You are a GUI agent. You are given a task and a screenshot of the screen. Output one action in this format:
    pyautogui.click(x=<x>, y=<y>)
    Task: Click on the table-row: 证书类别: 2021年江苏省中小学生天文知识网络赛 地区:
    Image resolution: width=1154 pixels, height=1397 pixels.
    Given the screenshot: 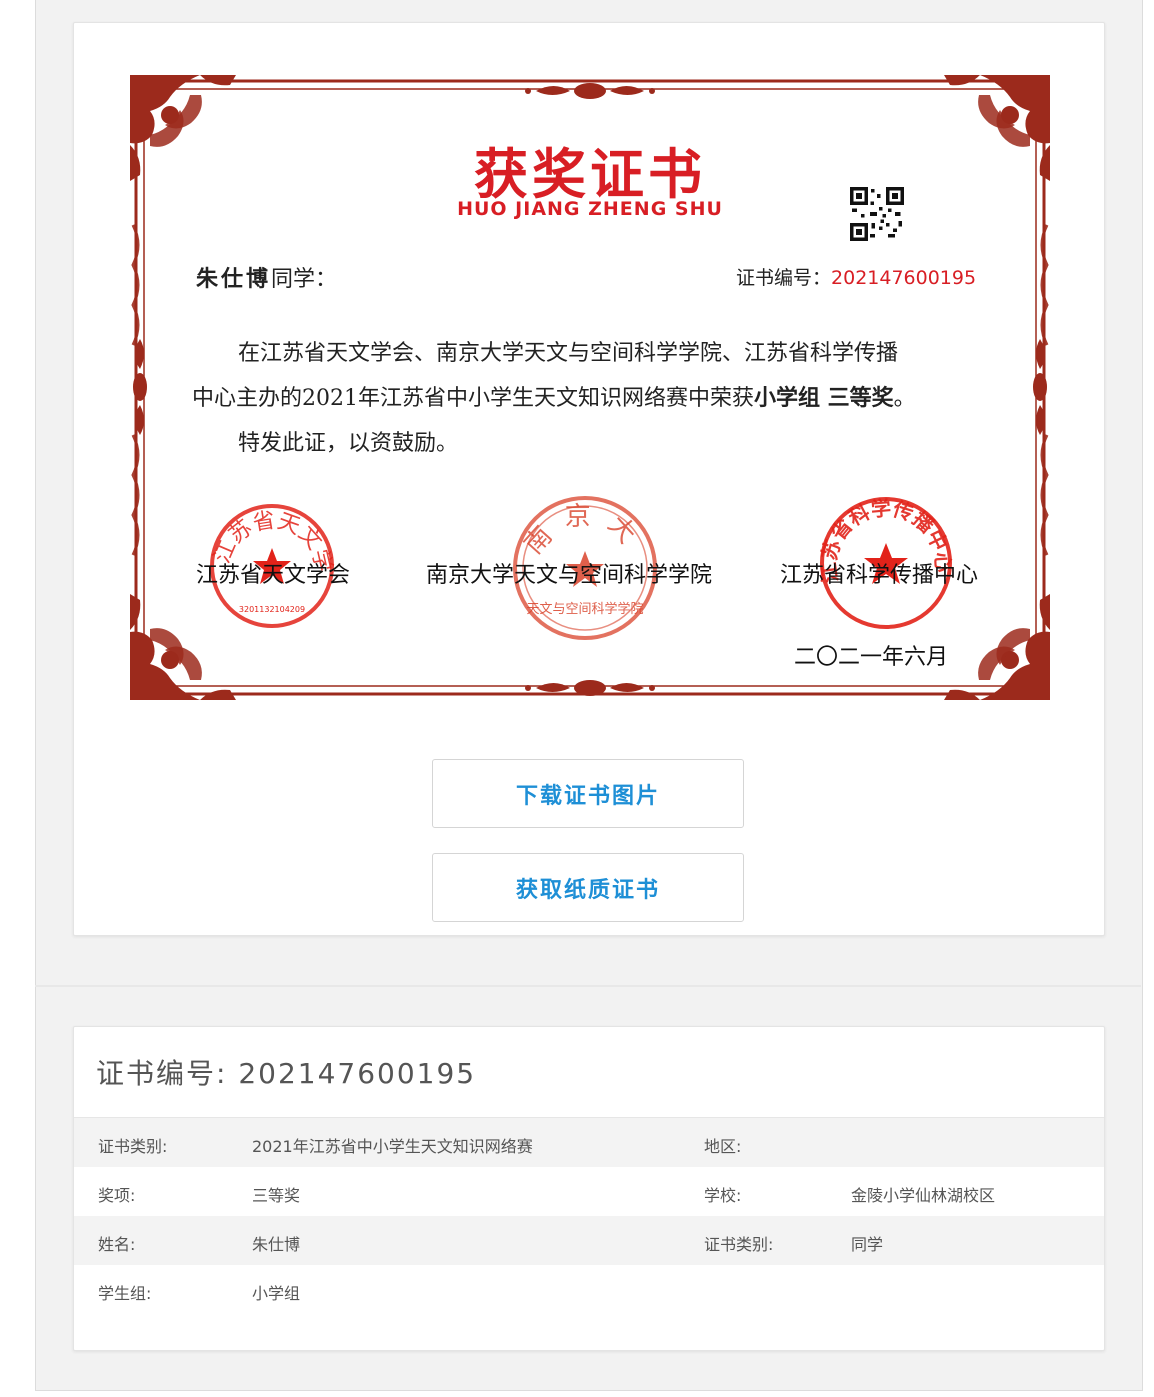 What is the action you would take?
    pyautogui.click(x=589, y=1142)
    